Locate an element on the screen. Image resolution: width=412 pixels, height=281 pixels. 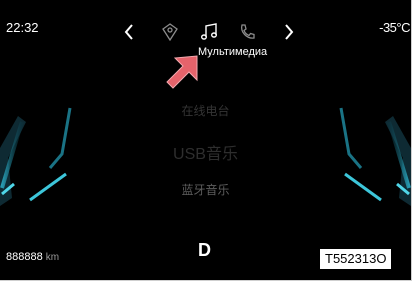
prev-button is located at coordinates (129, 32).